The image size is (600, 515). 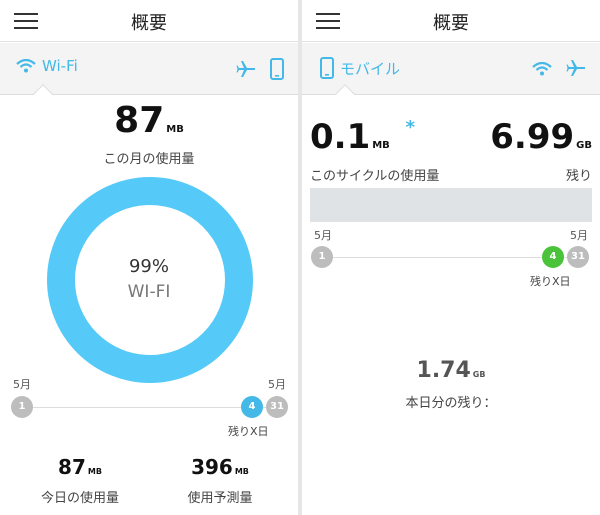 I want to click on cycle-used-value: 0.1 MB *, so click(x=362, y=137).